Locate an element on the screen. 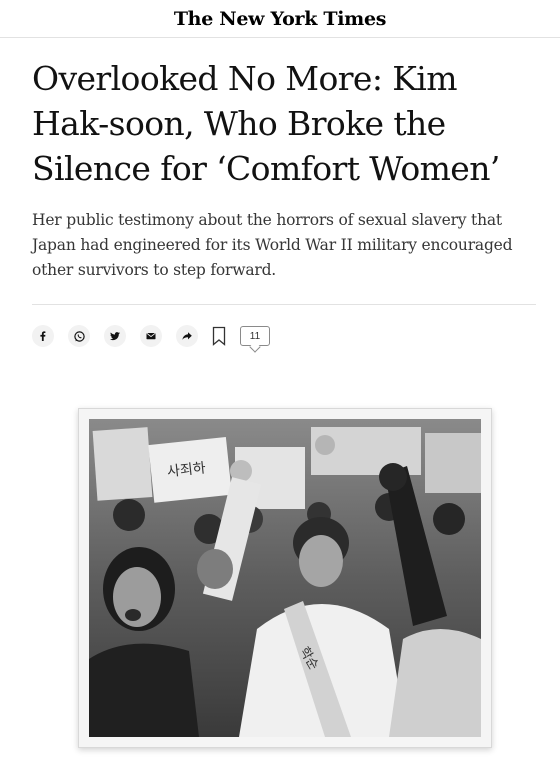 The width and height of the screenshot is (560, 758). masthead: The New York Times is located at coordinates (280, 19).